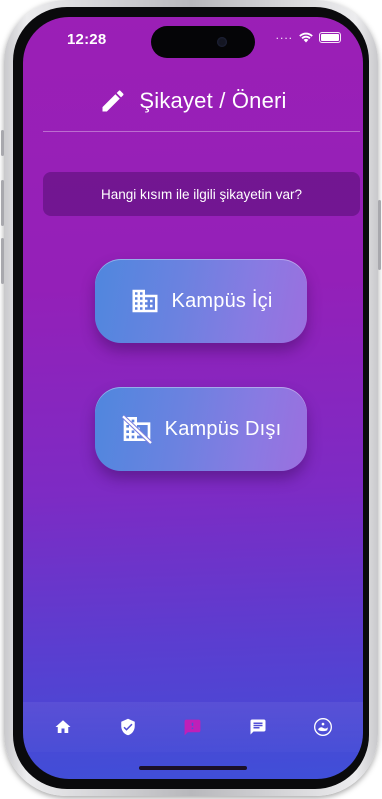 The height and width of the screenshot is (799, 382). Describe the element at coordinates (201, 131) in the screenshot. I see `header-divider` at that location.